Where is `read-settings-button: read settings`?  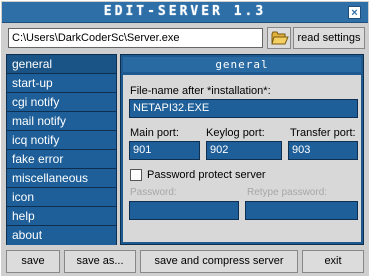
read-settings-button: read settings is located at coordinates (329, 38).